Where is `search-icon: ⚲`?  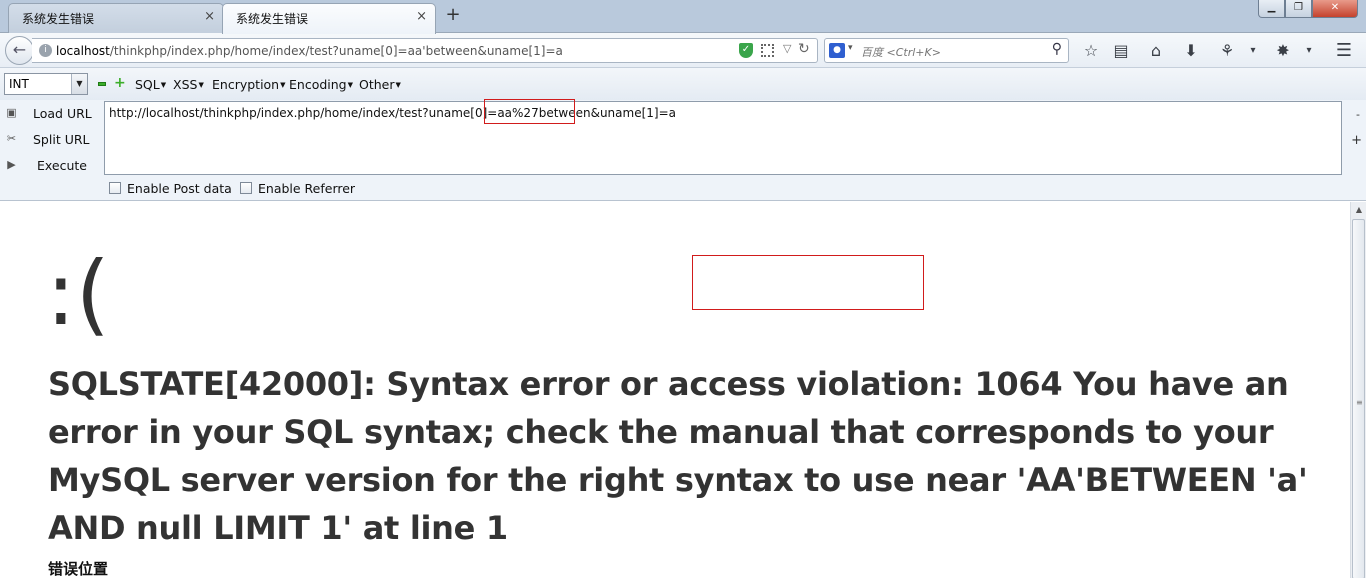
search-icon: ⚲ is located at coordinates (1057, 49).